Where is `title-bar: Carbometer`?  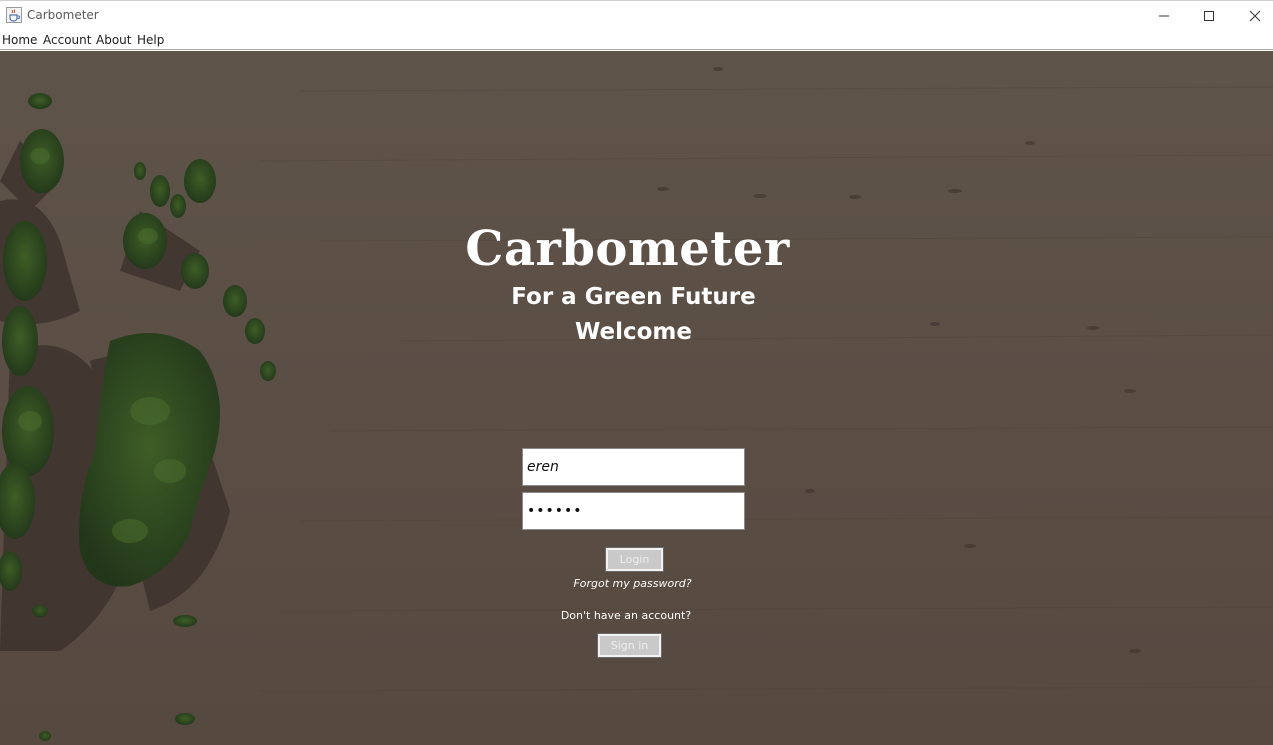 title-bar: Carbometer is located at coordinates (636, 15).